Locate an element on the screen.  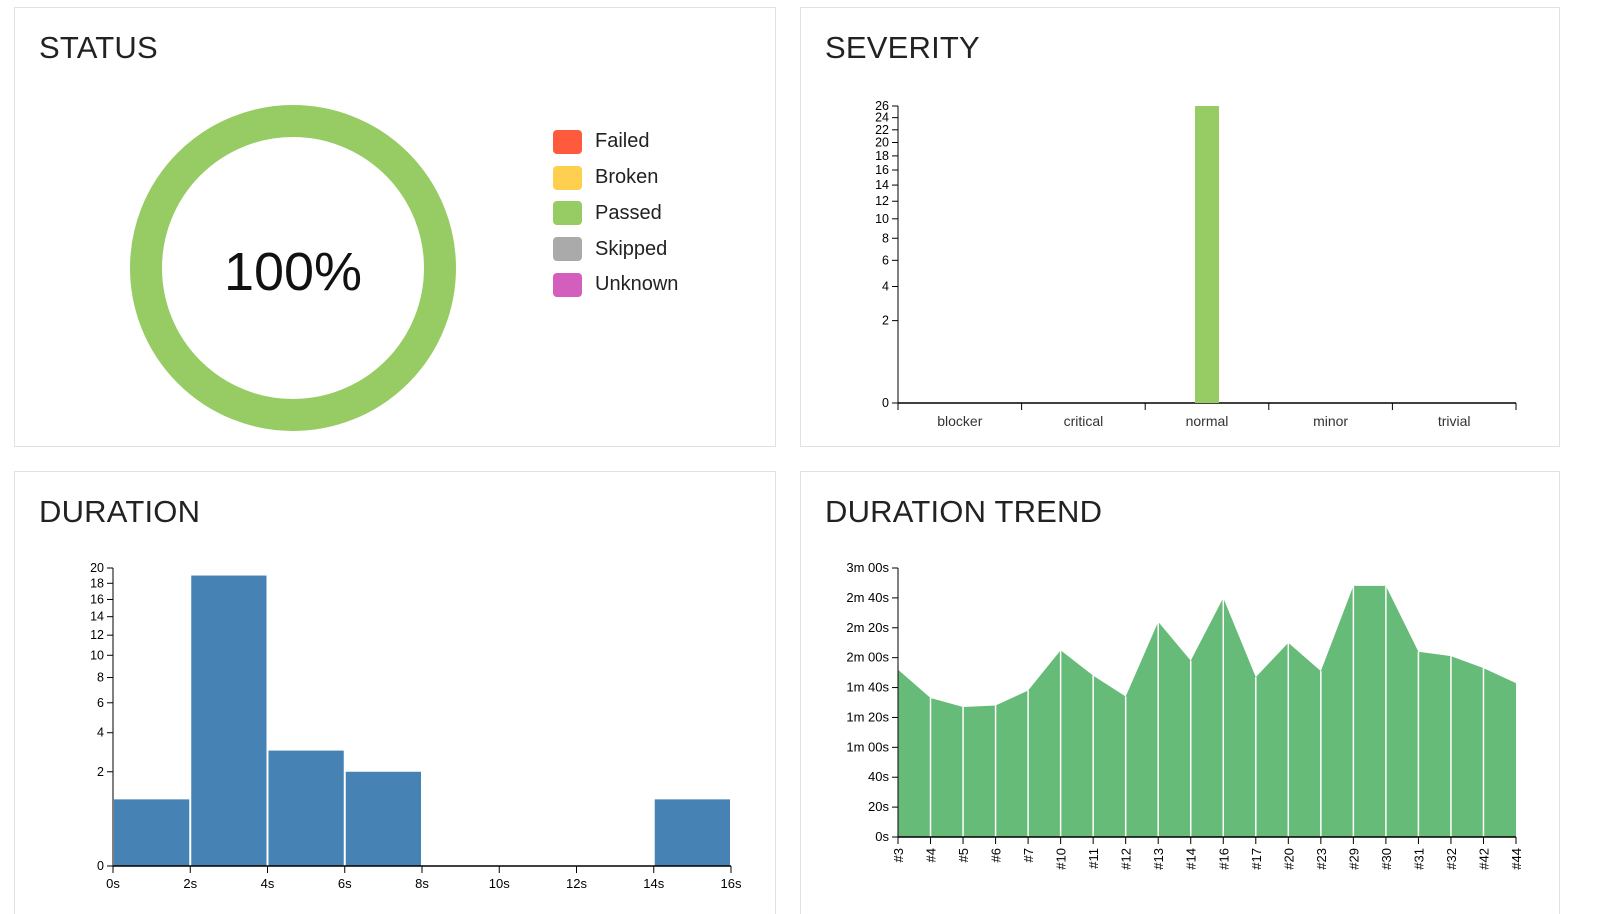
trend-x-tick-label: #32 is located at coordinates (1451, 859).